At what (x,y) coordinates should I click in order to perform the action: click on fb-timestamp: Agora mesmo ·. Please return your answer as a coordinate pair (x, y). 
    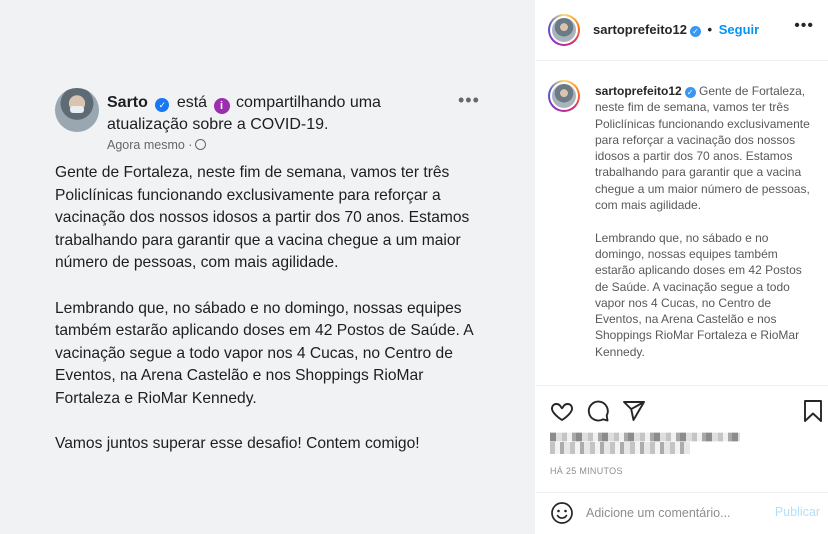
    Looking at the image, I should click on (157, 145).